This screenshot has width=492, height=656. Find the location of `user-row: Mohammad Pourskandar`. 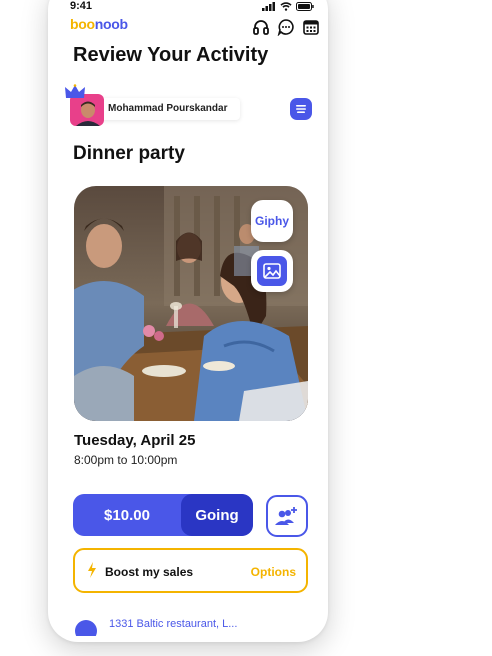

user-row: Mohammad Pourskandar is located at coordinates (192, 105).